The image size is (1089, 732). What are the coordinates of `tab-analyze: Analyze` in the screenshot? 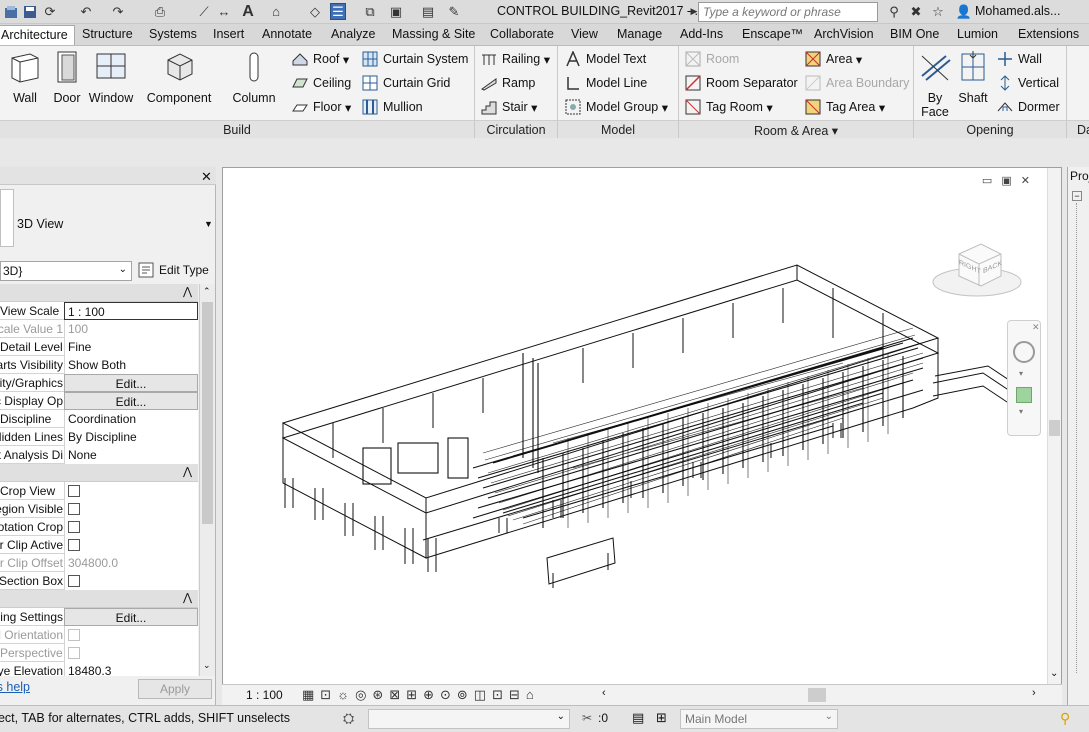 It's located at (353, 34).